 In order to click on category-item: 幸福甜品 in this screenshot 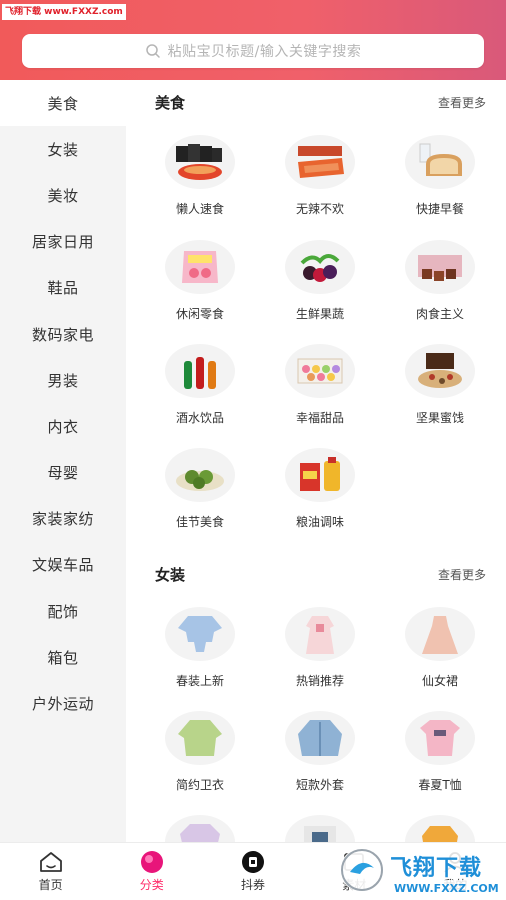, I will do `click(320, 394)`.